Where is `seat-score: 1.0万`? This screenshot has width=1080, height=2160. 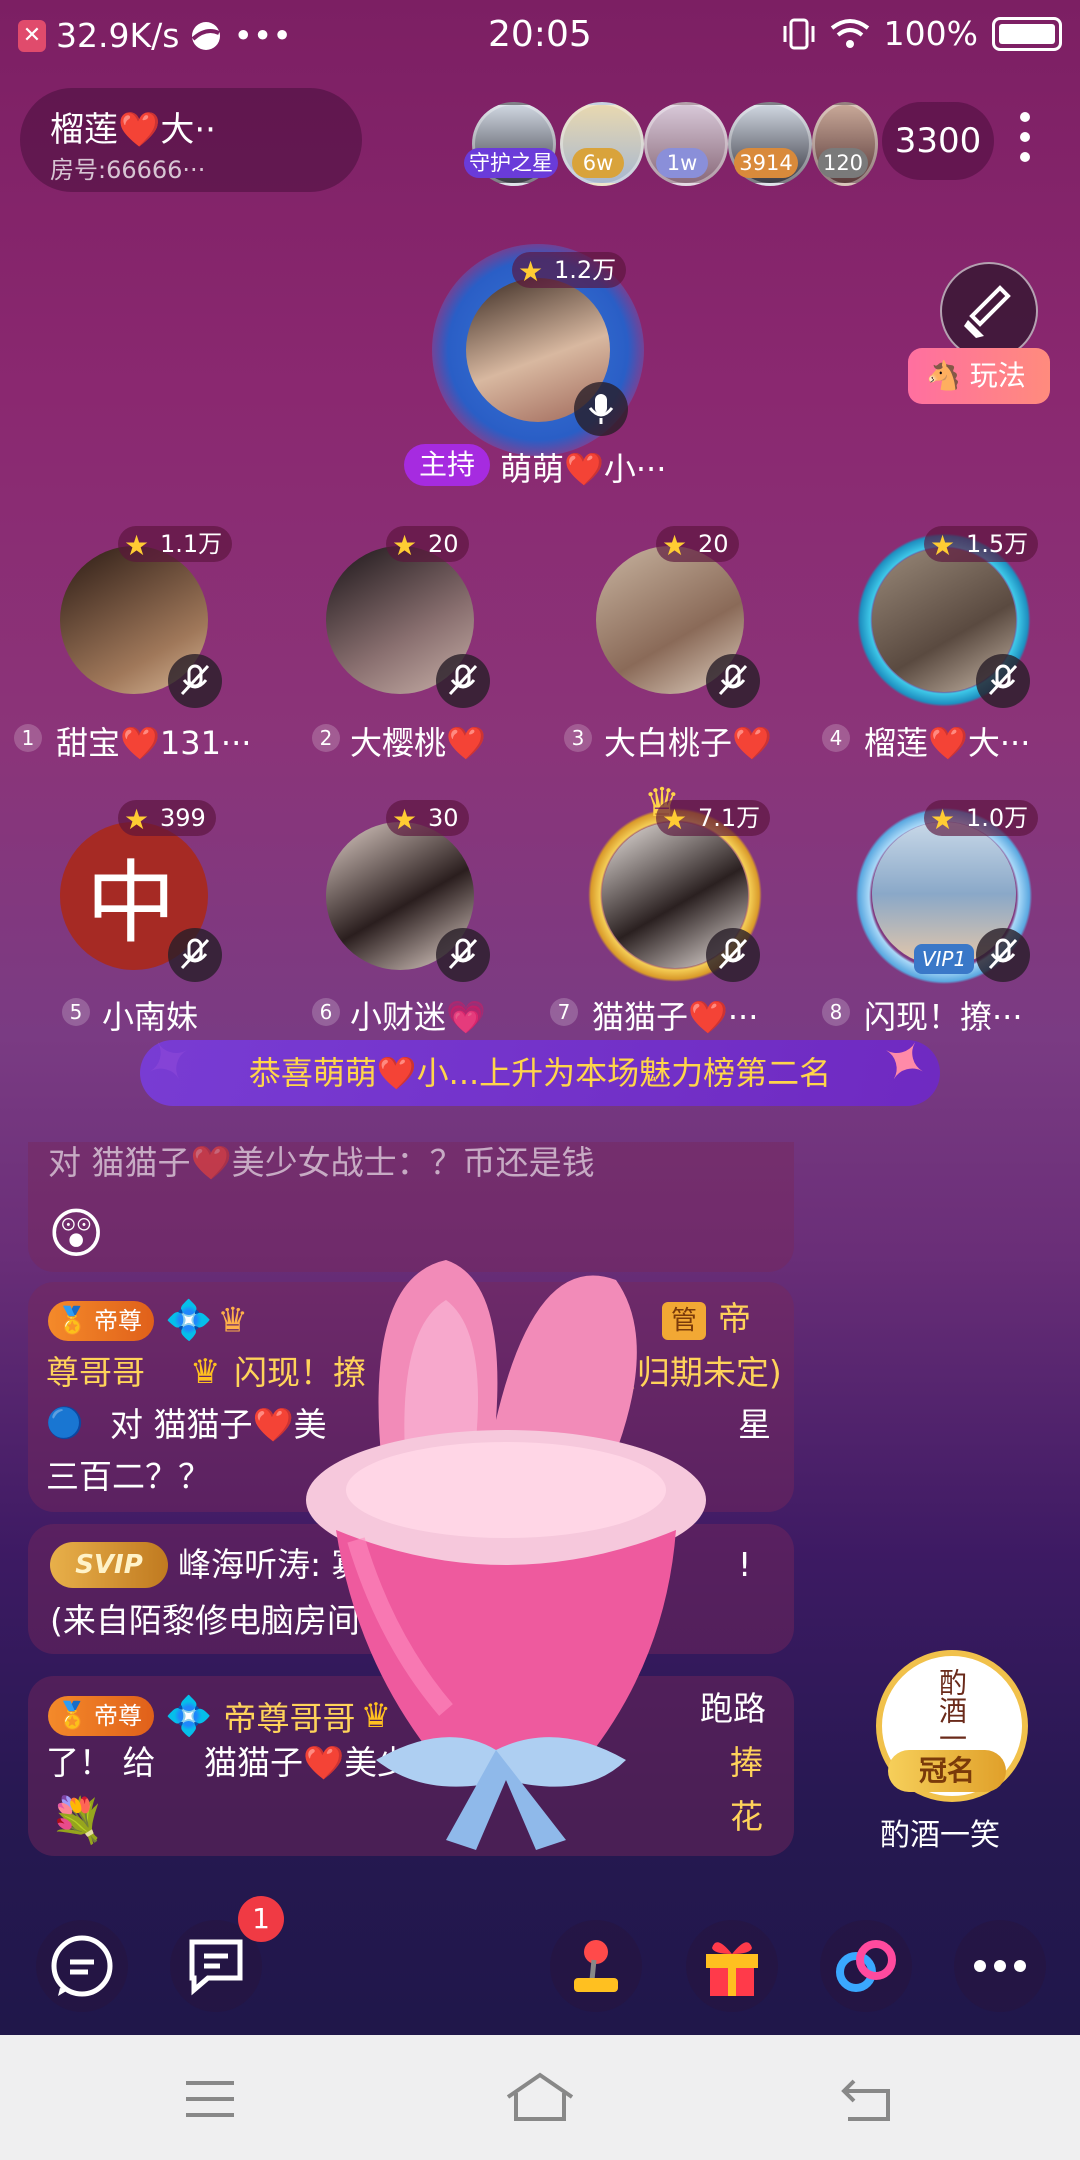
seat-score: 1.0万 is located at coordinates (997, 818).